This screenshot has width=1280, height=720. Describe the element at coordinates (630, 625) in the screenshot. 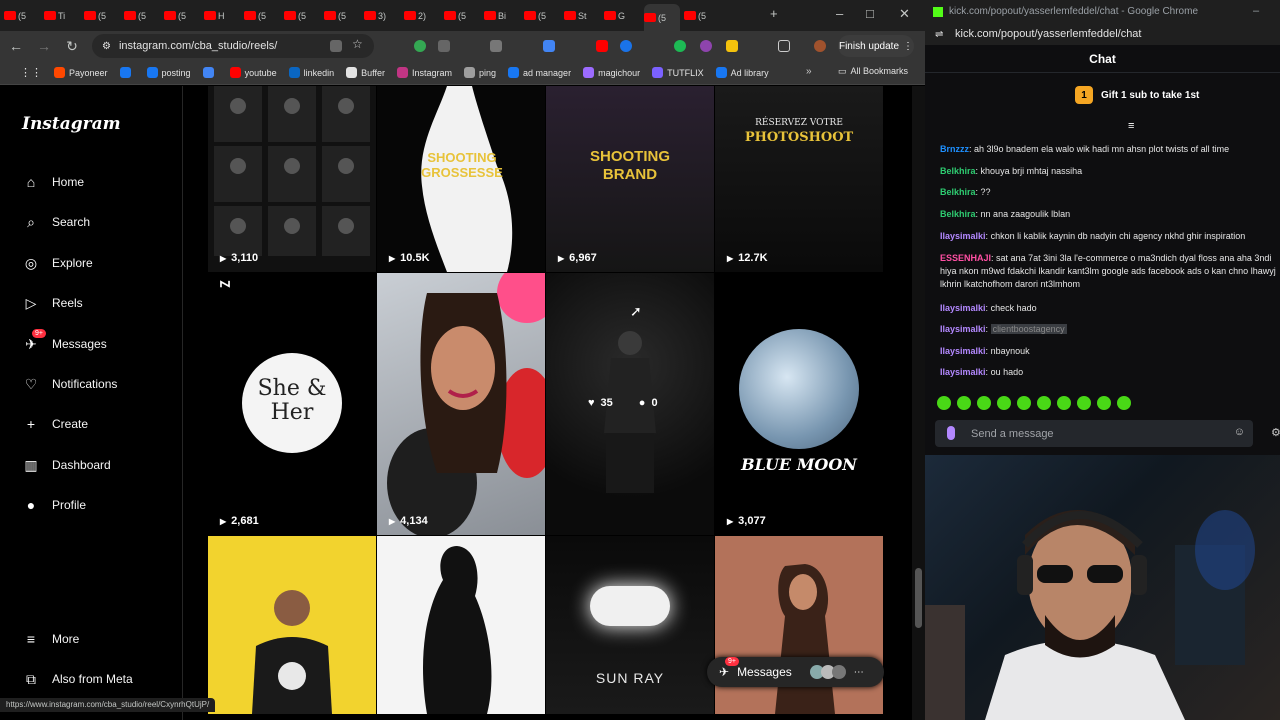

I see `reel-tile: SUN RAY` at that location.